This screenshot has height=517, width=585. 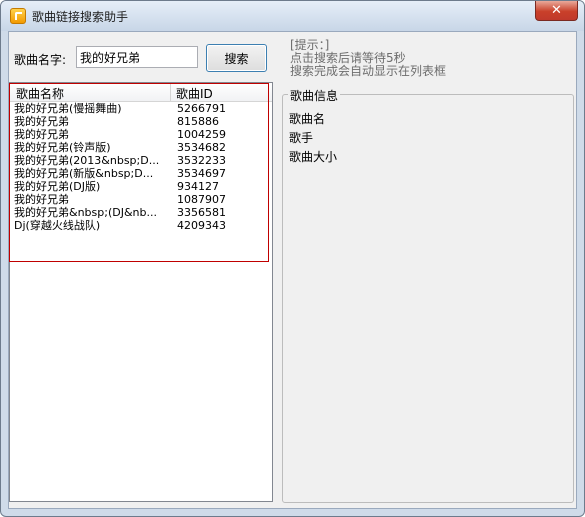 What do you see at coordinates (201, 160) in the screenshot?
I see `song-id: 3532233` at bounding box center [201, 160].